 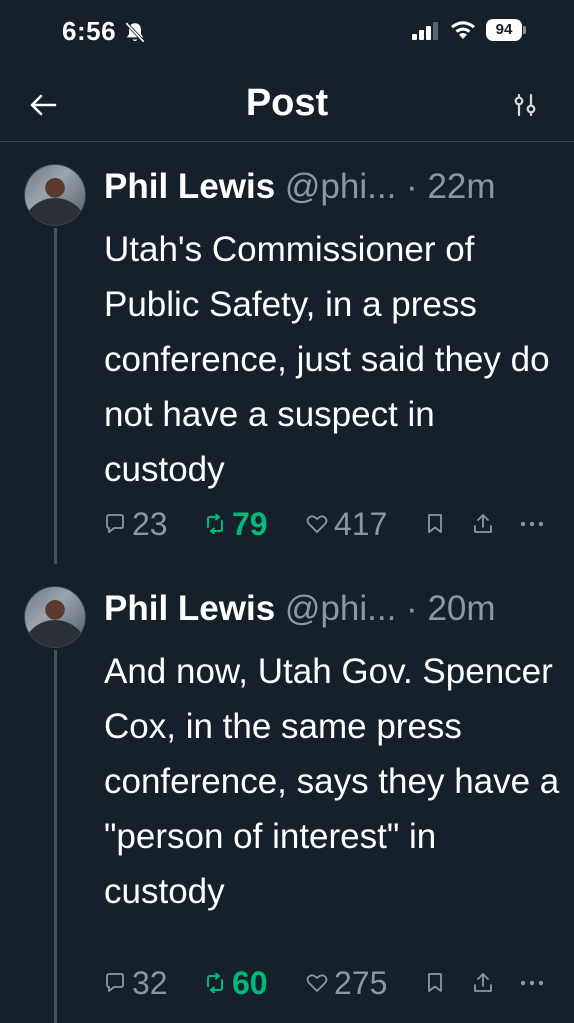 What do you see at coordinates (425, 31) in the screenshot?
I see `cellular-signal-icon` at bounding box center [425, 31].